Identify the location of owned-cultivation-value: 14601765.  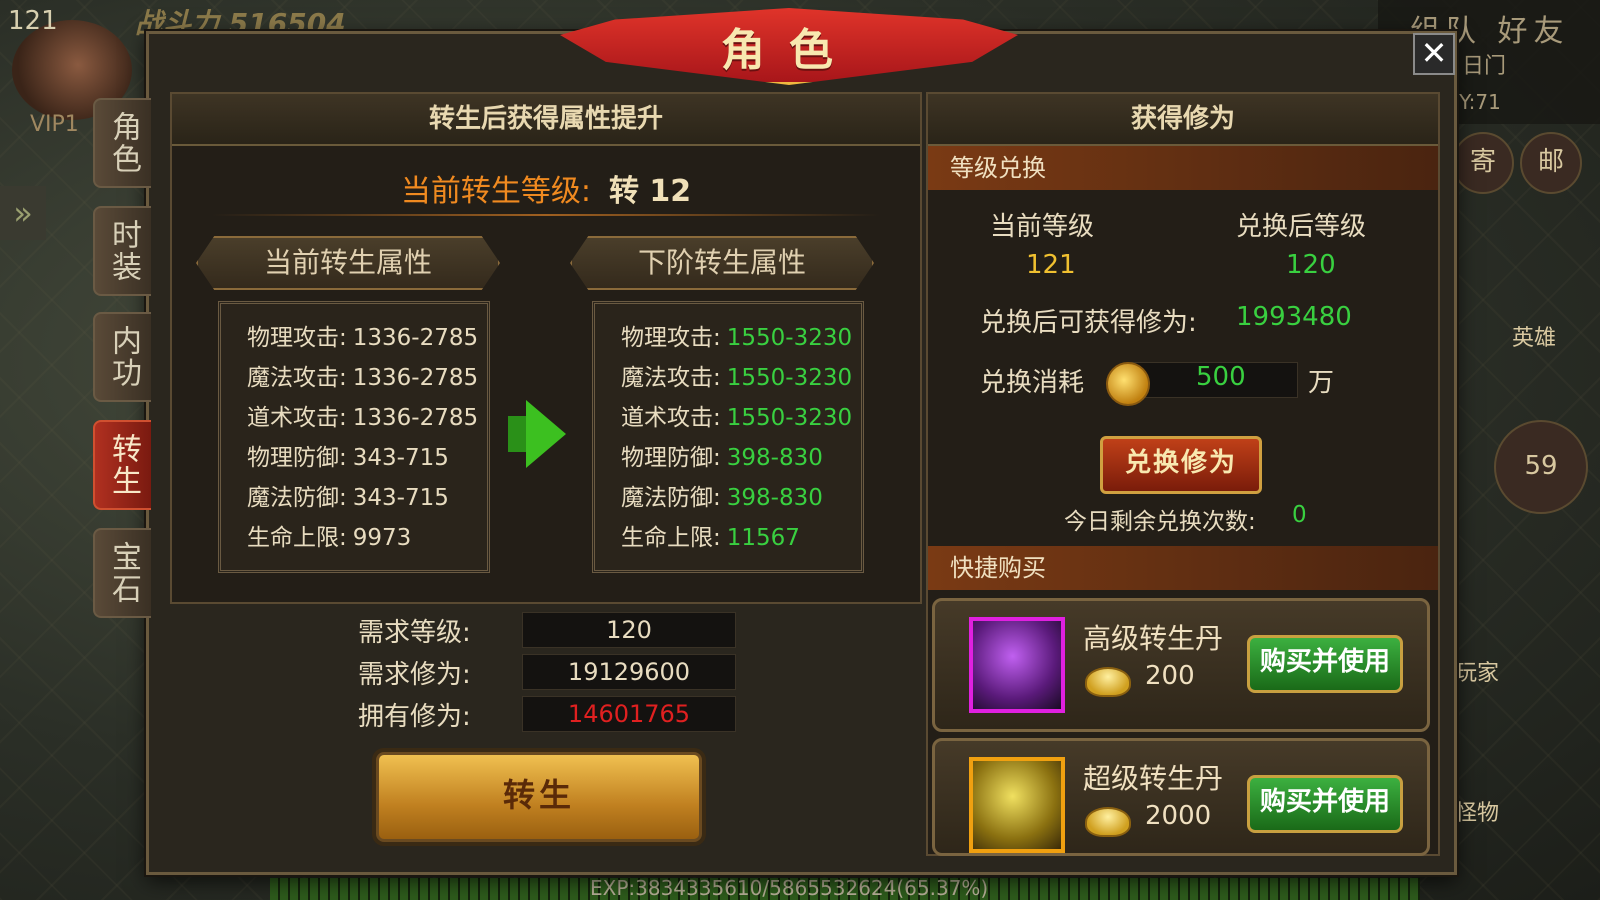
(629, 714).